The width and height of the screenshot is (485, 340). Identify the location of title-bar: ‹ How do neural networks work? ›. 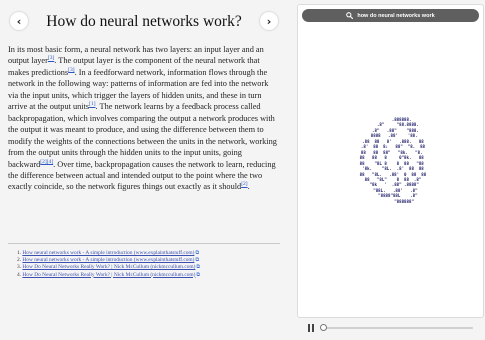
(144, 22).